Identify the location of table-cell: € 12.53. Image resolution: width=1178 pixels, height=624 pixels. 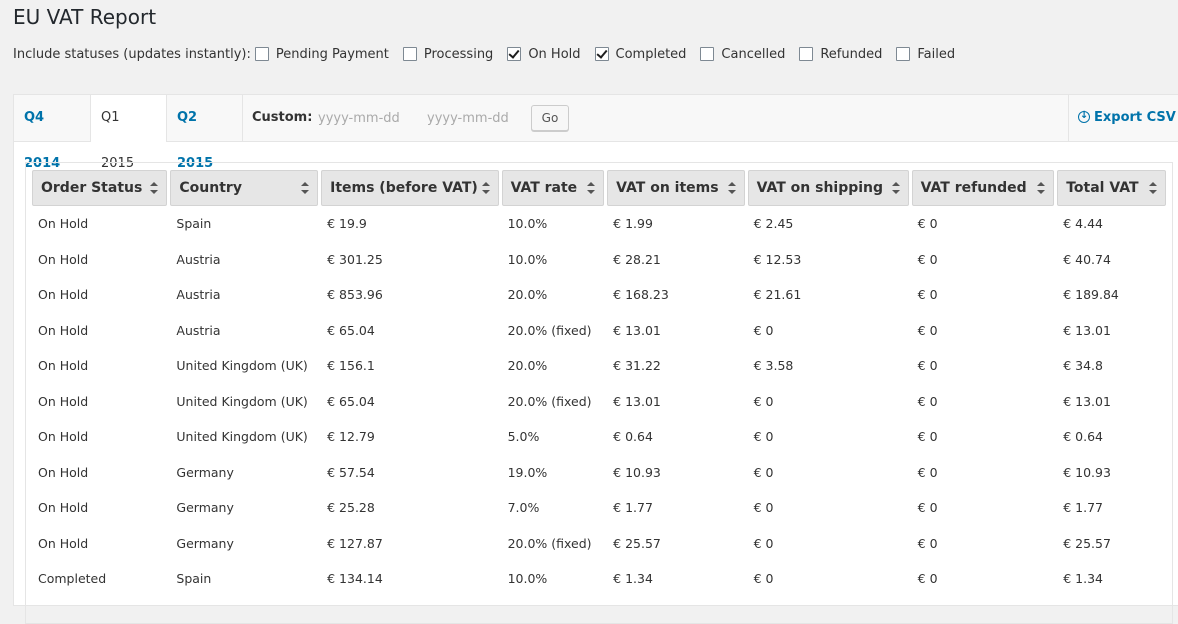
(777, 259).